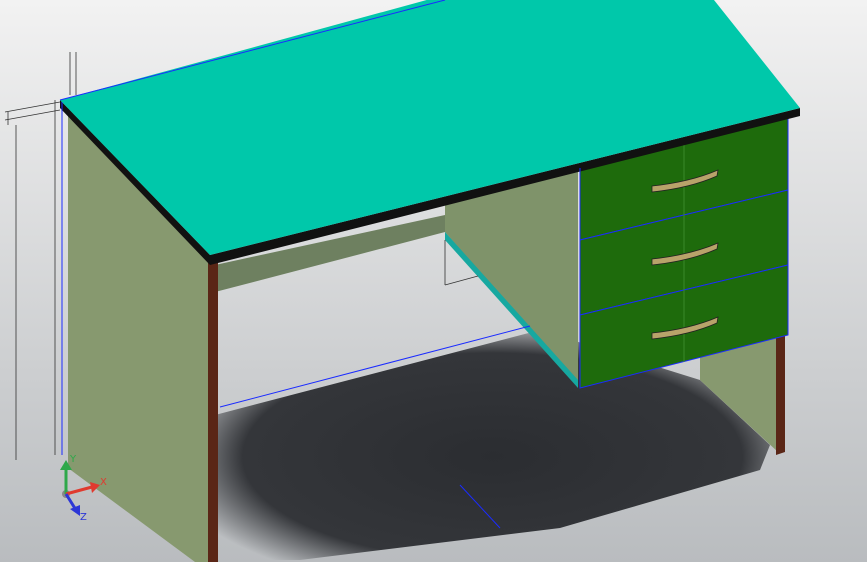  What do you see at coordinates (73, 459) in the screenshot?
I see `triad-y-label: Y` at bounding box center [73, 459].